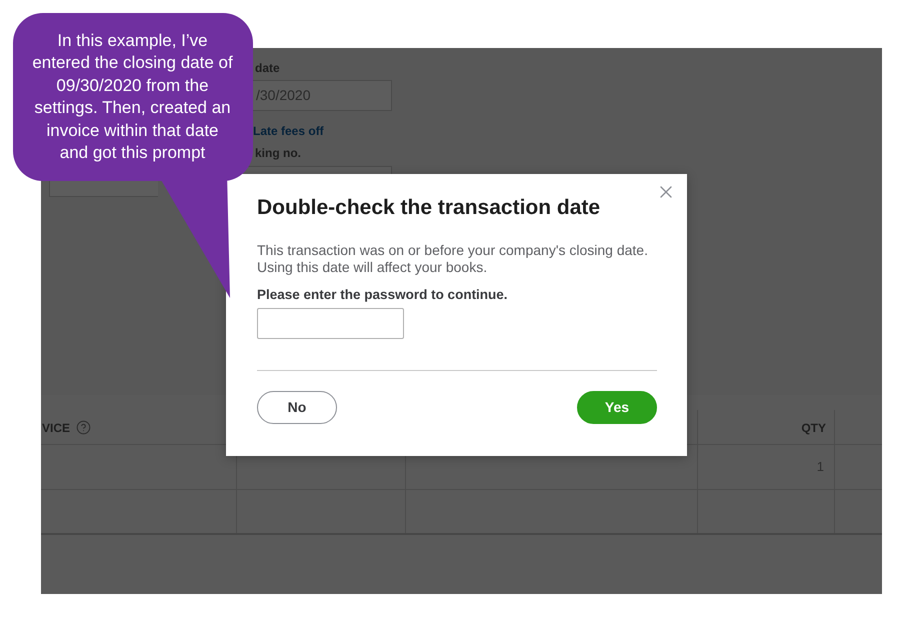 The image size is (912, 617). Describe the element at coordinates (56, 428) in the screenshot. I see `column-header: VICE` at that location.